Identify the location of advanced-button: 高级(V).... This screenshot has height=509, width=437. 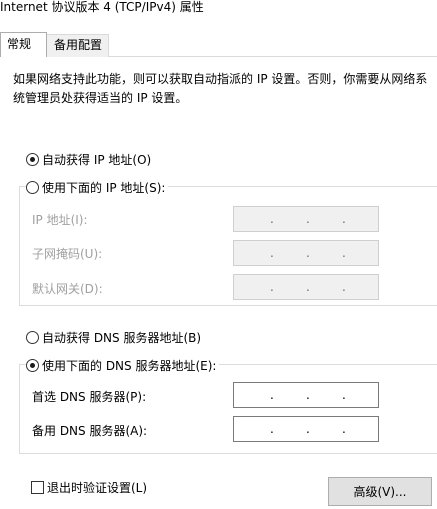
(380, 491).